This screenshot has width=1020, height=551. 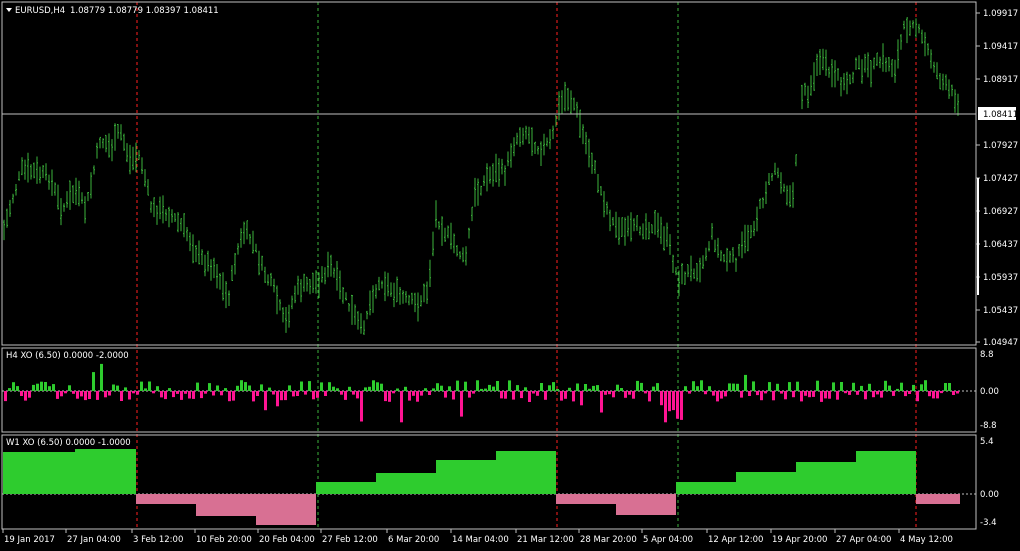 I want to click on time-label: 21 Mar 12:00, so click(x=545, y=540).